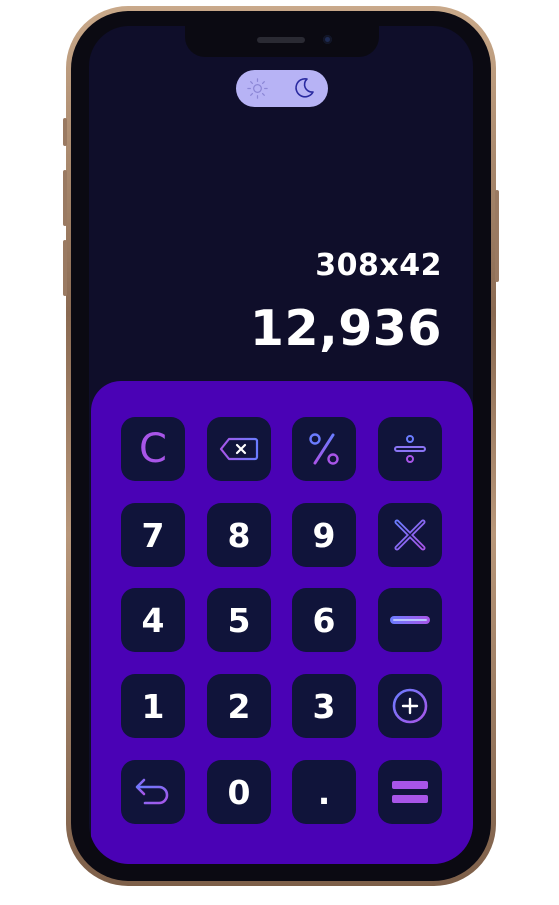 This screenshot has height=905, width=559. I want to click on multiply-icon, so click(410, 535).